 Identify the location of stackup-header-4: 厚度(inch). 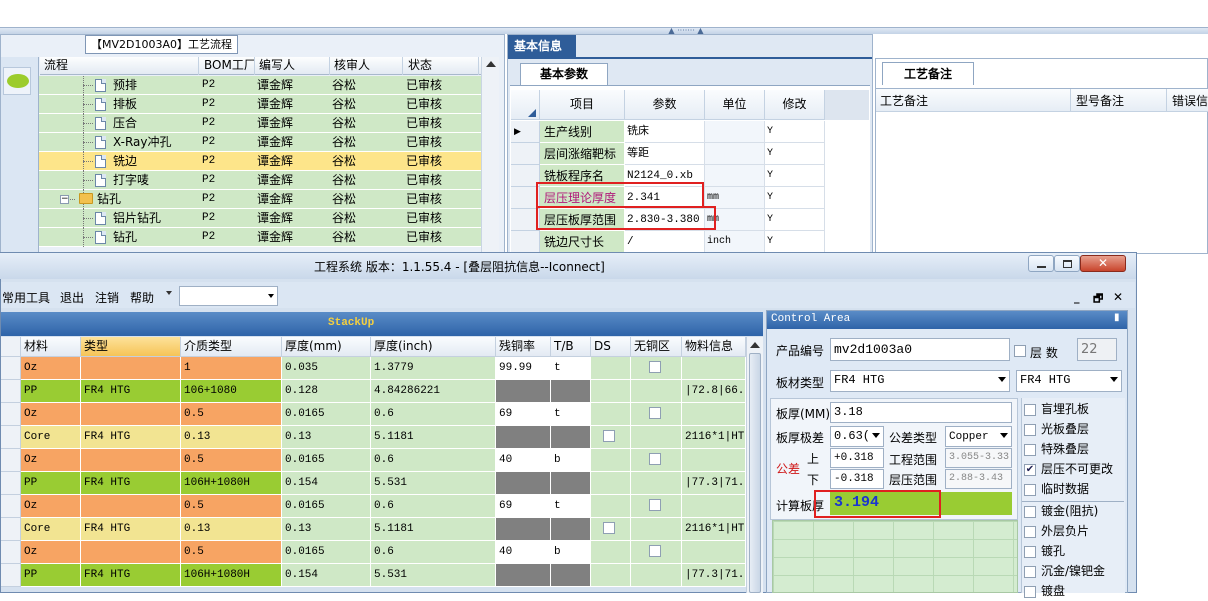
(433, 347).